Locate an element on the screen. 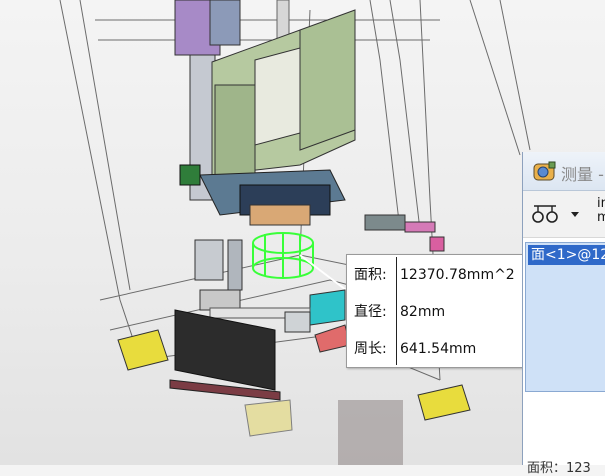  measure-tool-icon is located at coordinates (545, 173).